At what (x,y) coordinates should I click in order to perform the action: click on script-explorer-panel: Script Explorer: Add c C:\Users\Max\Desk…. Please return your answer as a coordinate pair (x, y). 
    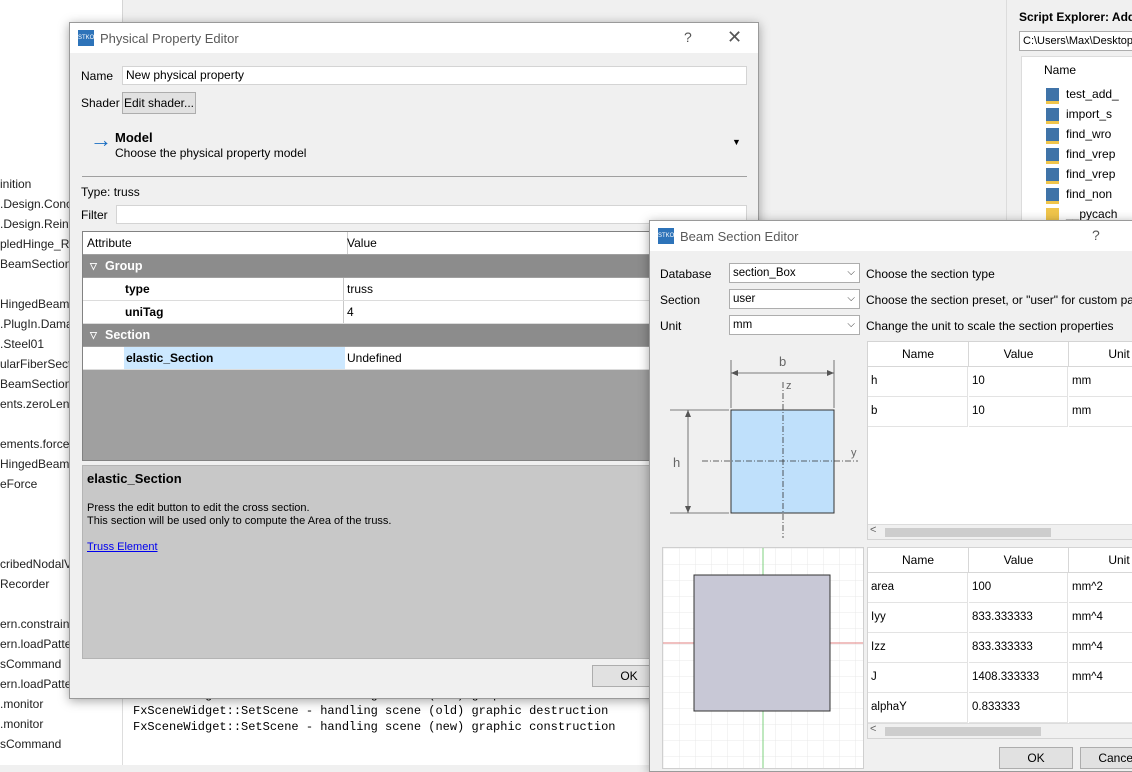
    Looking at the image, I should click on (1069, 116).